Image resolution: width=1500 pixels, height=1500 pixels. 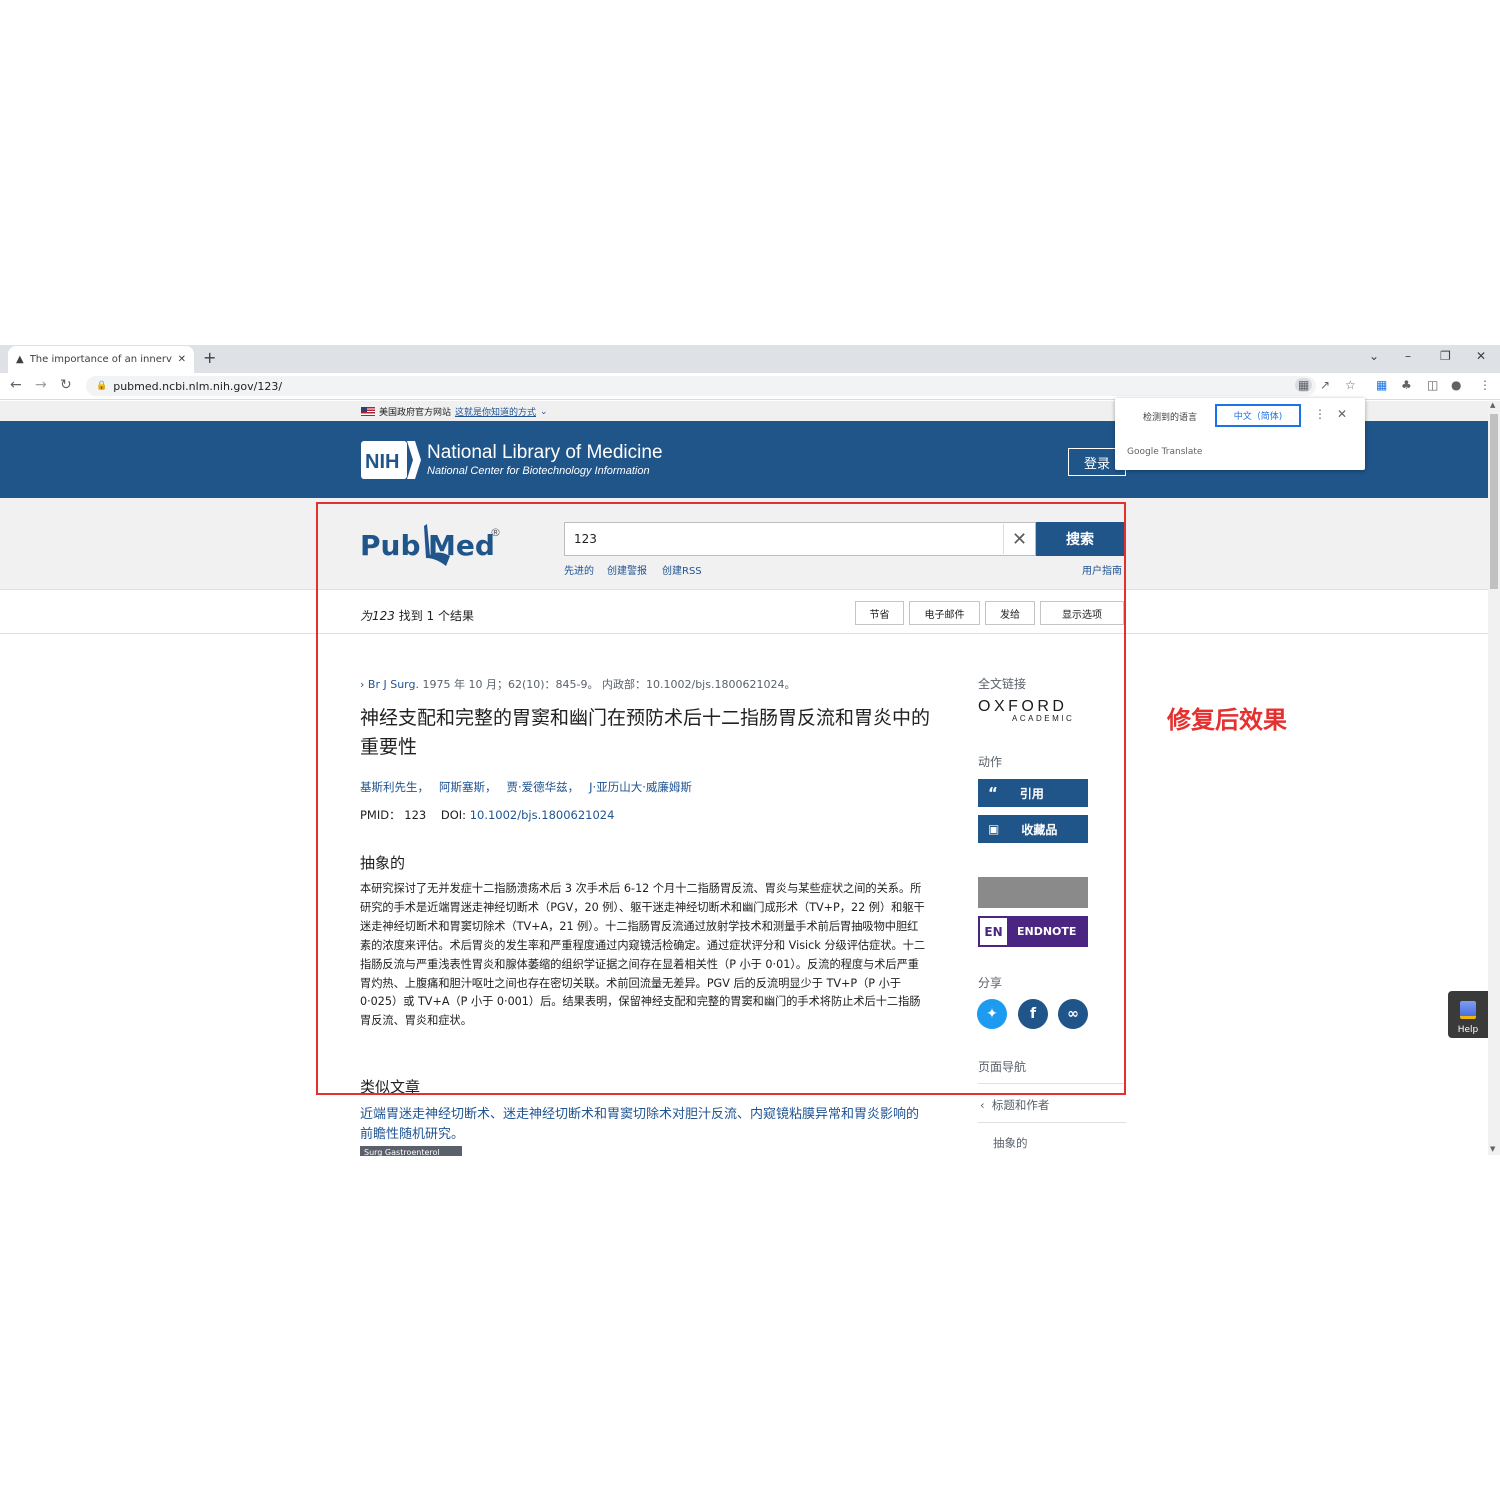 I want to click on page-navigation-label: 页面导航, so click(x=1002, y=1067).